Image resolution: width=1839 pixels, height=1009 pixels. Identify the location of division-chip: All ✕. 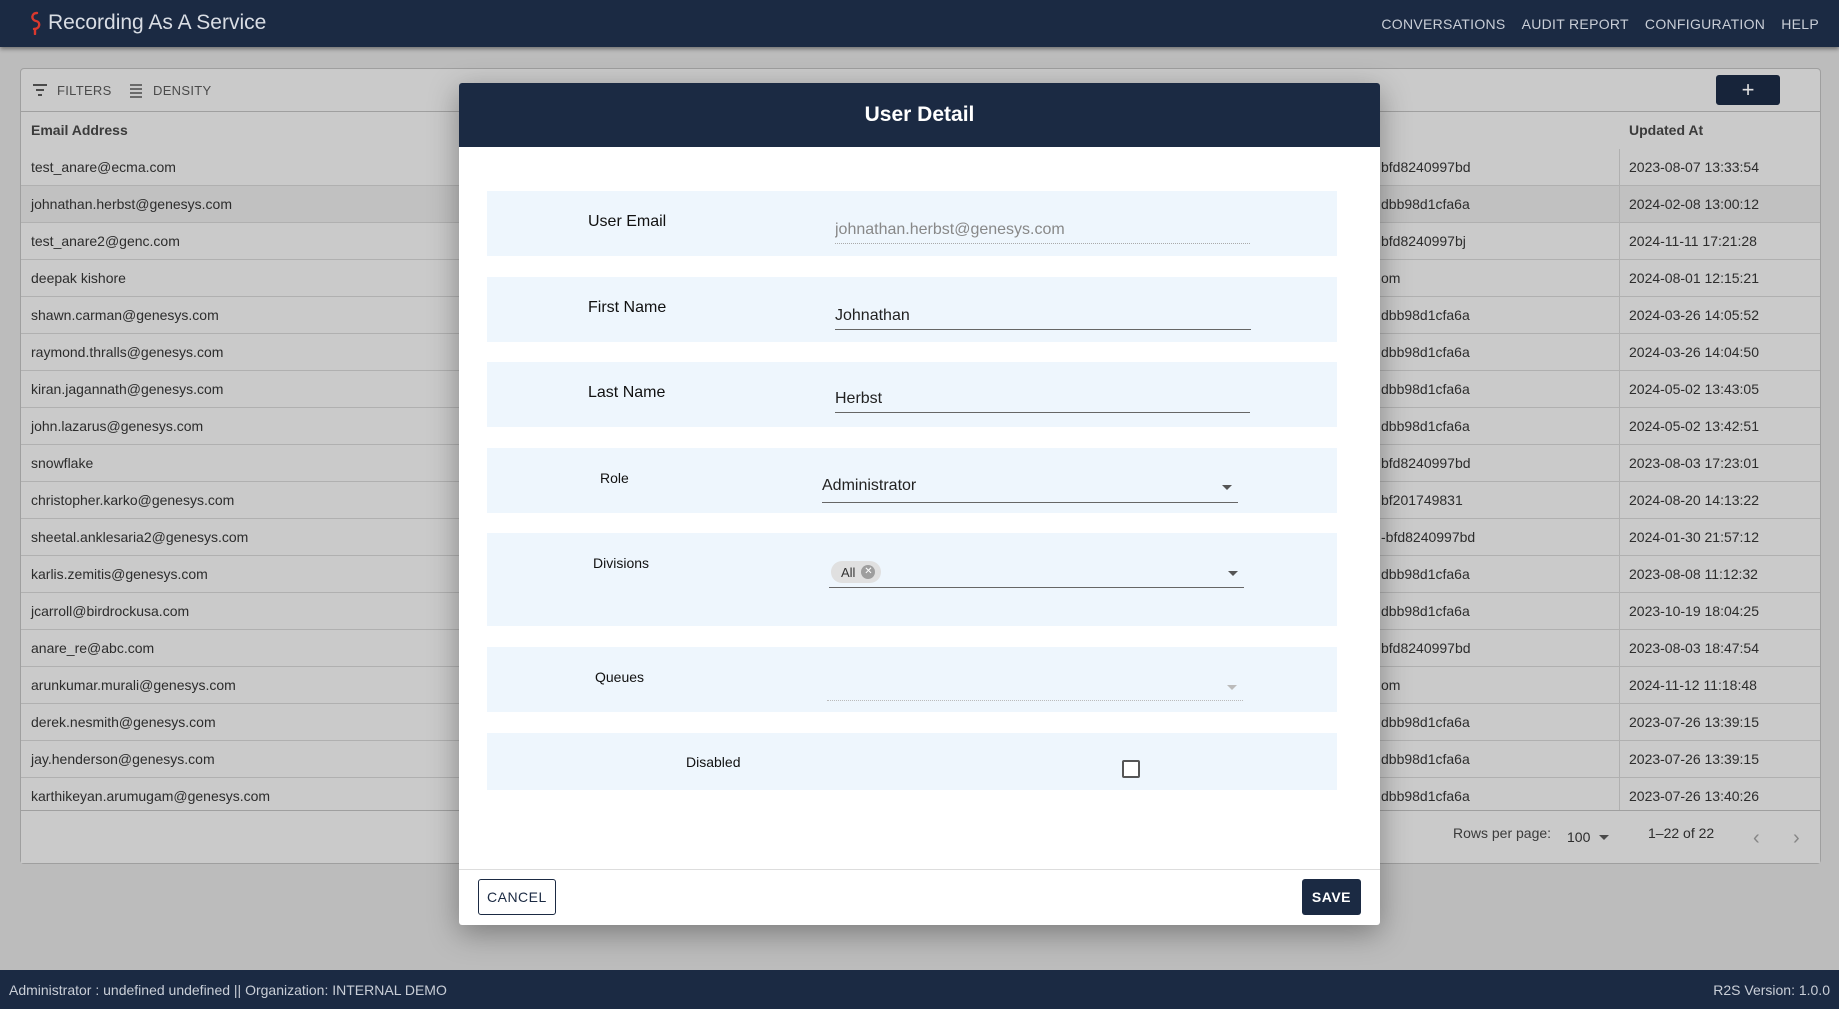
(856, 572).